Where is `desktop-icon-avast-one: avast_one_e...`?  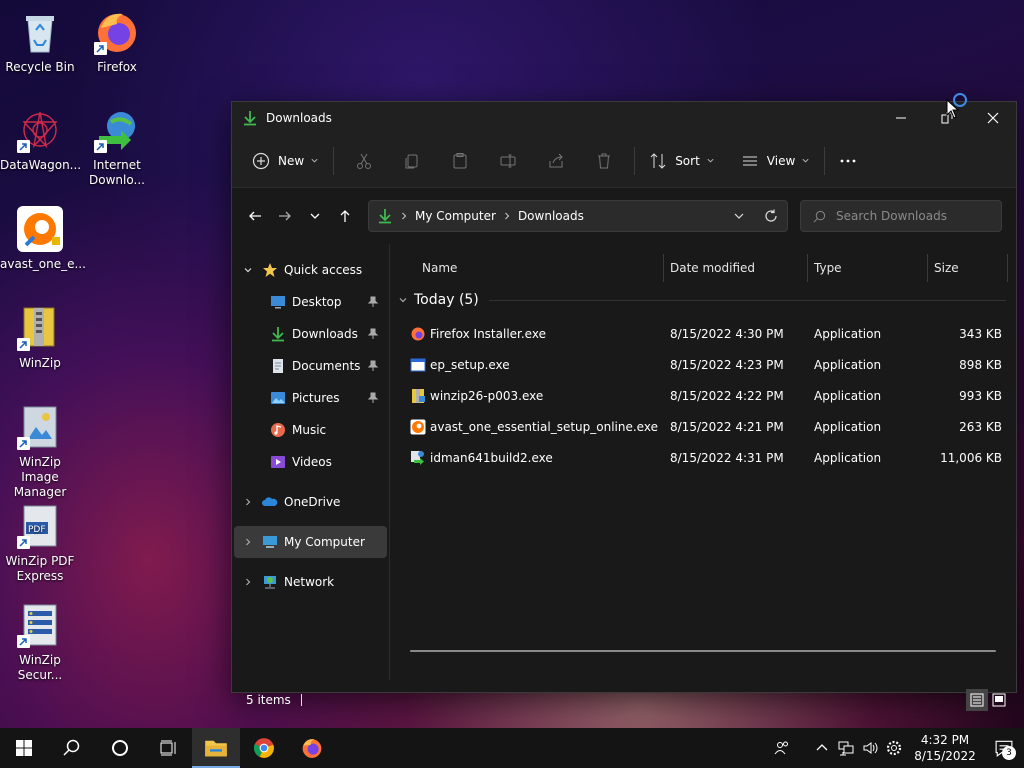
desktop-icon-avast-one: avast_one_e... is located at coordinates (43, 238).